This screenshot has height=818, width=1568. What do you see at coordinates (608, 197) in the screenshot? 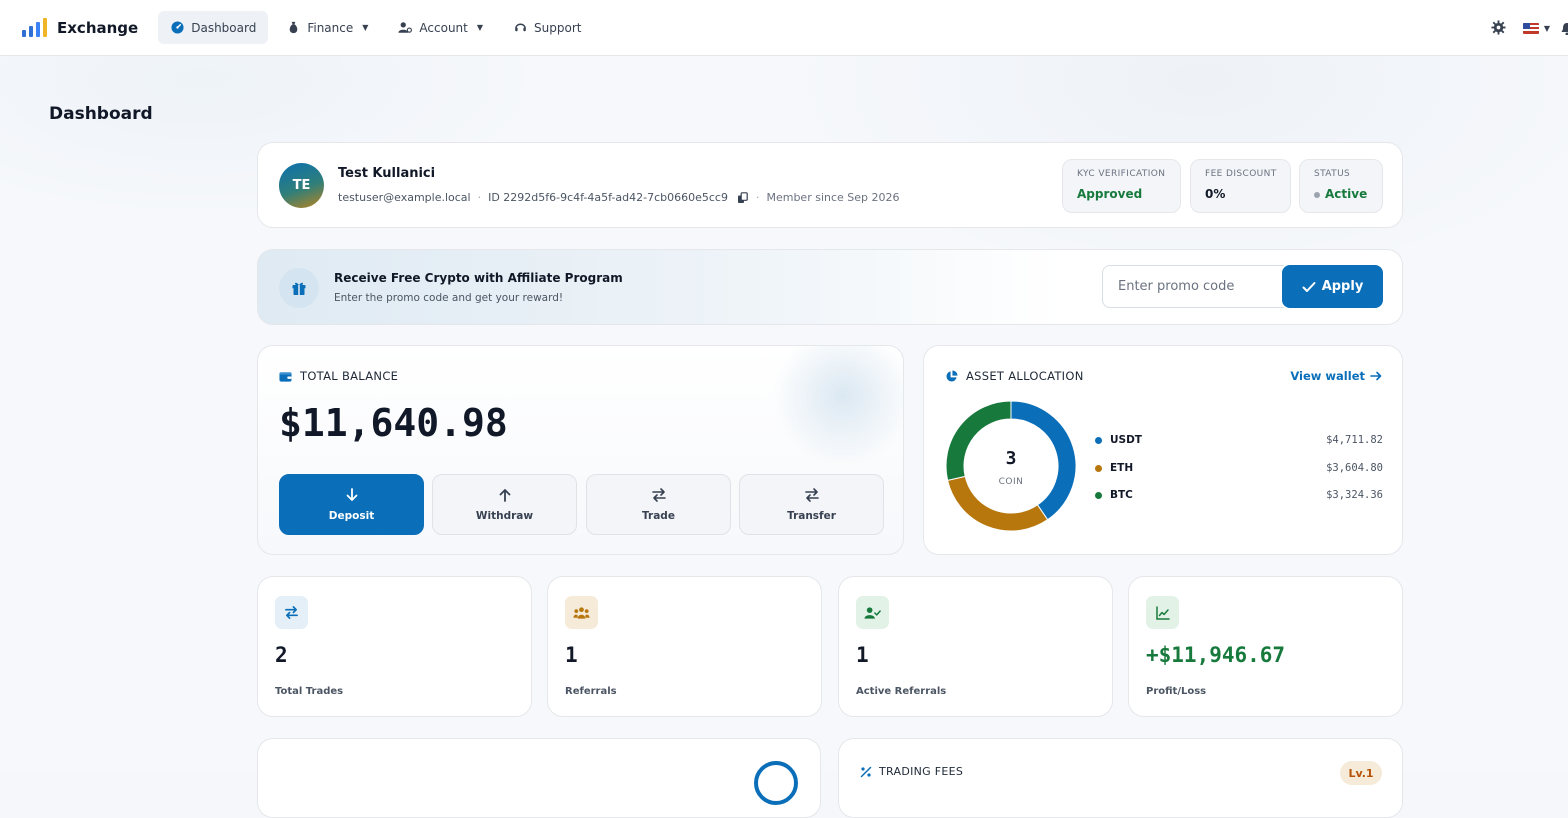
I see `user-id: ID 2292d5f6-9c4f-4a5f-ad42-7cb0660e5cc9` at bounding box center [608, 197].